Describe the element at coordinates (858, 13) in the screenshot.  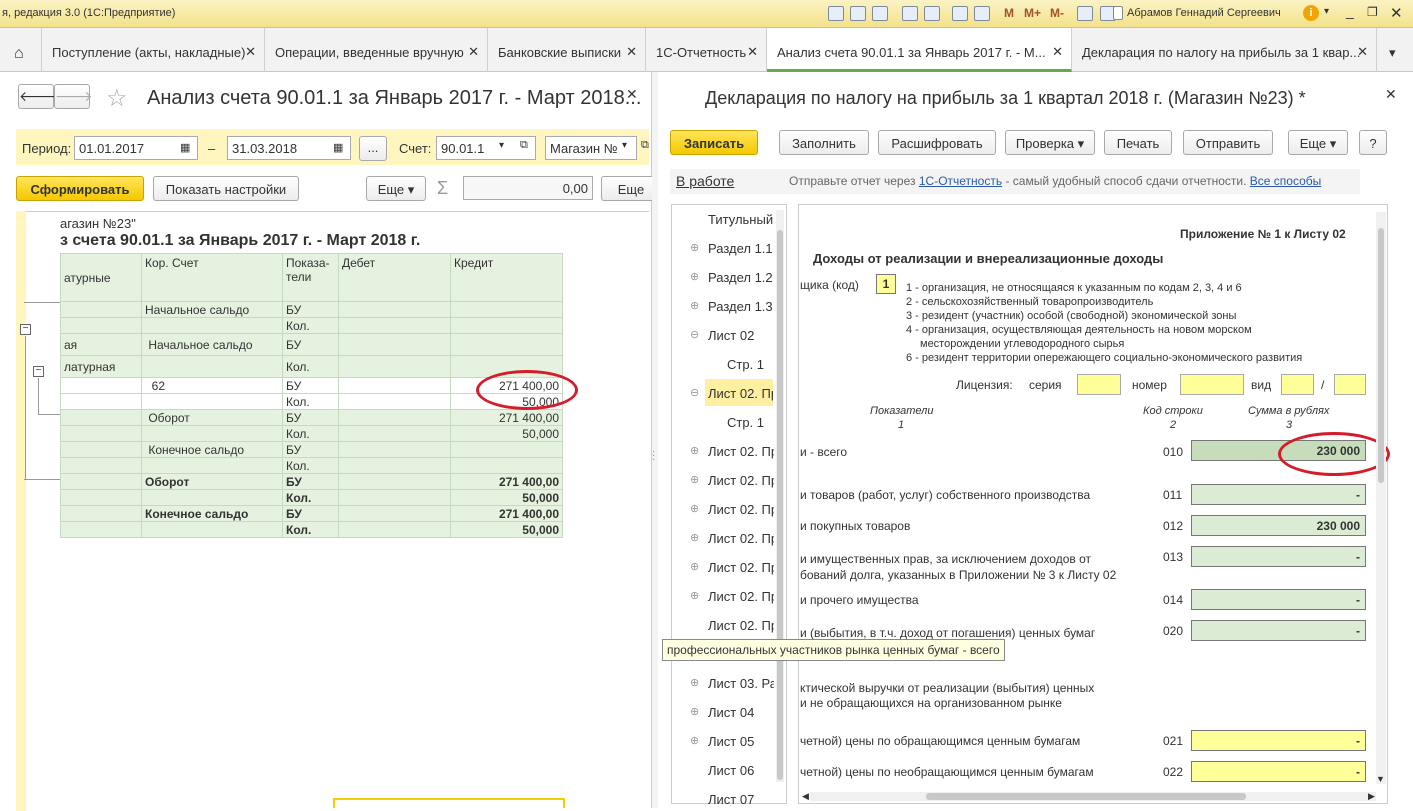
I see `print-icon` at that location.